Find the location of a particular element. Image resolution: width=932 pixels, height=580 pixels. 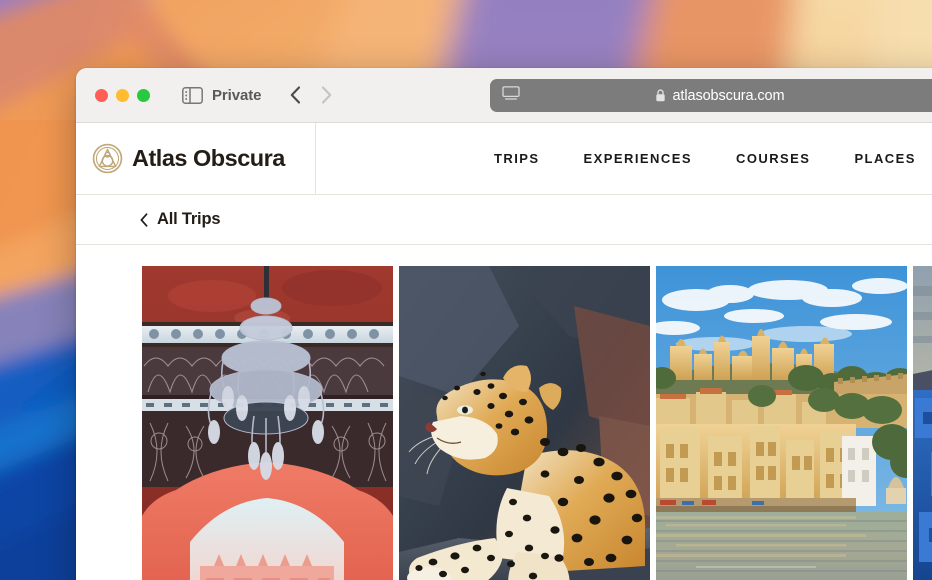

atlas-obscura-logo-icon is located at coordinates (107, 158).